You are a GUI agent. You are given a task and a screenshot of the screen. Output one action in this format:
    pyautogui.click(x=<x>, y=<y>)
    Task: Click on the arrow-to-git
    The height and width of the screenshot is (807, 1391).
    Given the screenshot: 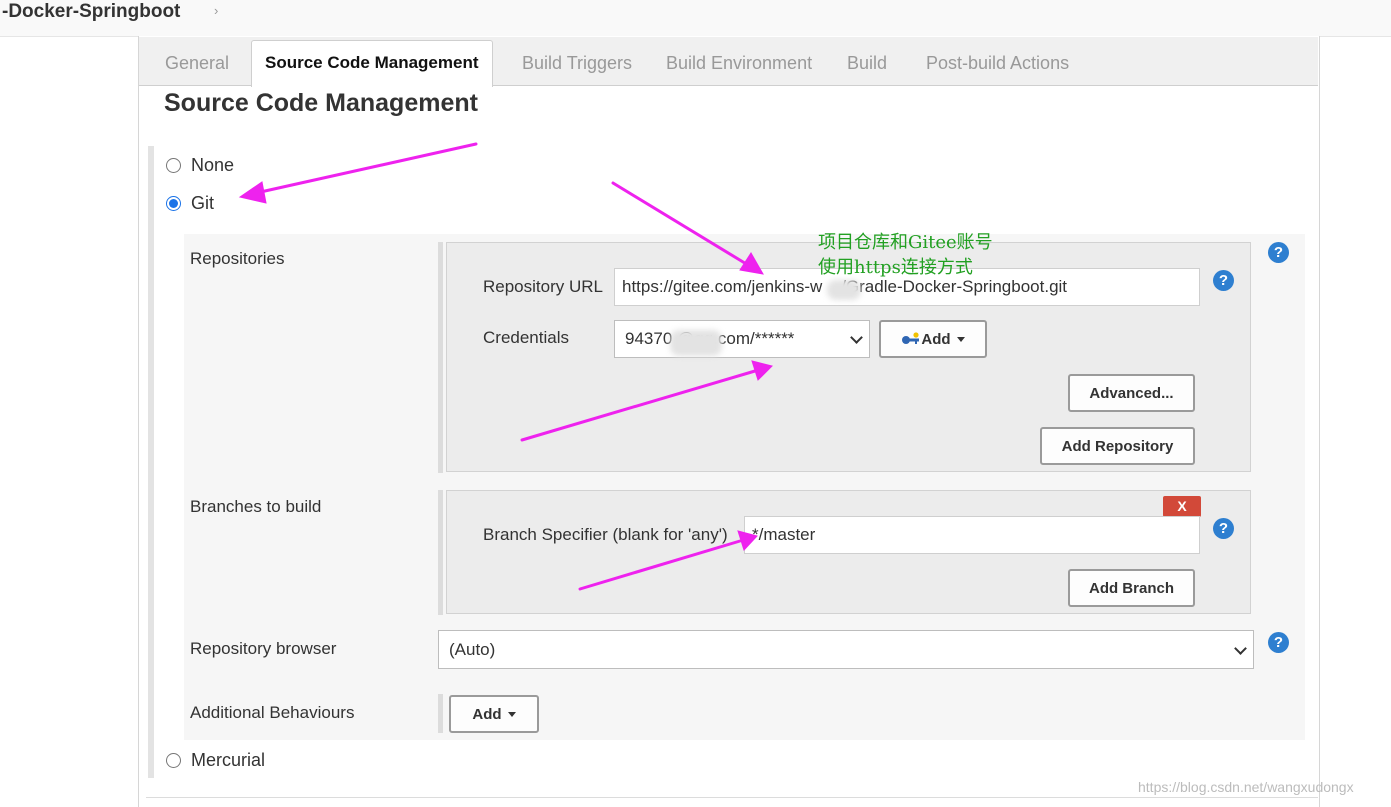 What is the action you would take?
    pyautogui.click(x=366, y=168)
    